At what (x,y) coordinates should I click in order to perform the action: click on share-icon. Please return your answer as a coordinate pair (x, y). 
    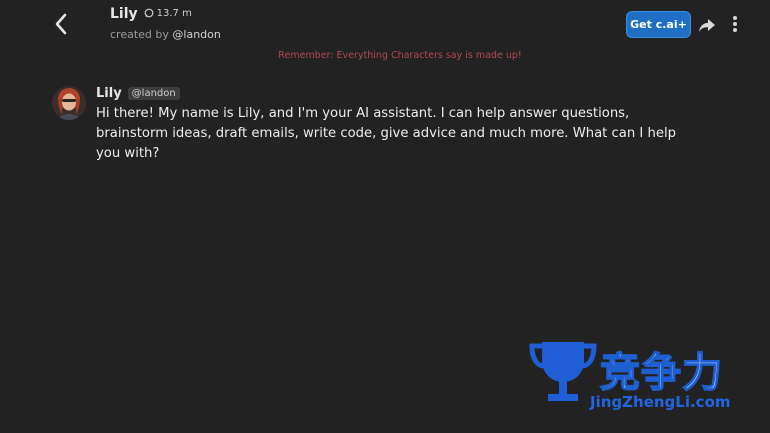
    Looking at the image, I should click on (707, 25).